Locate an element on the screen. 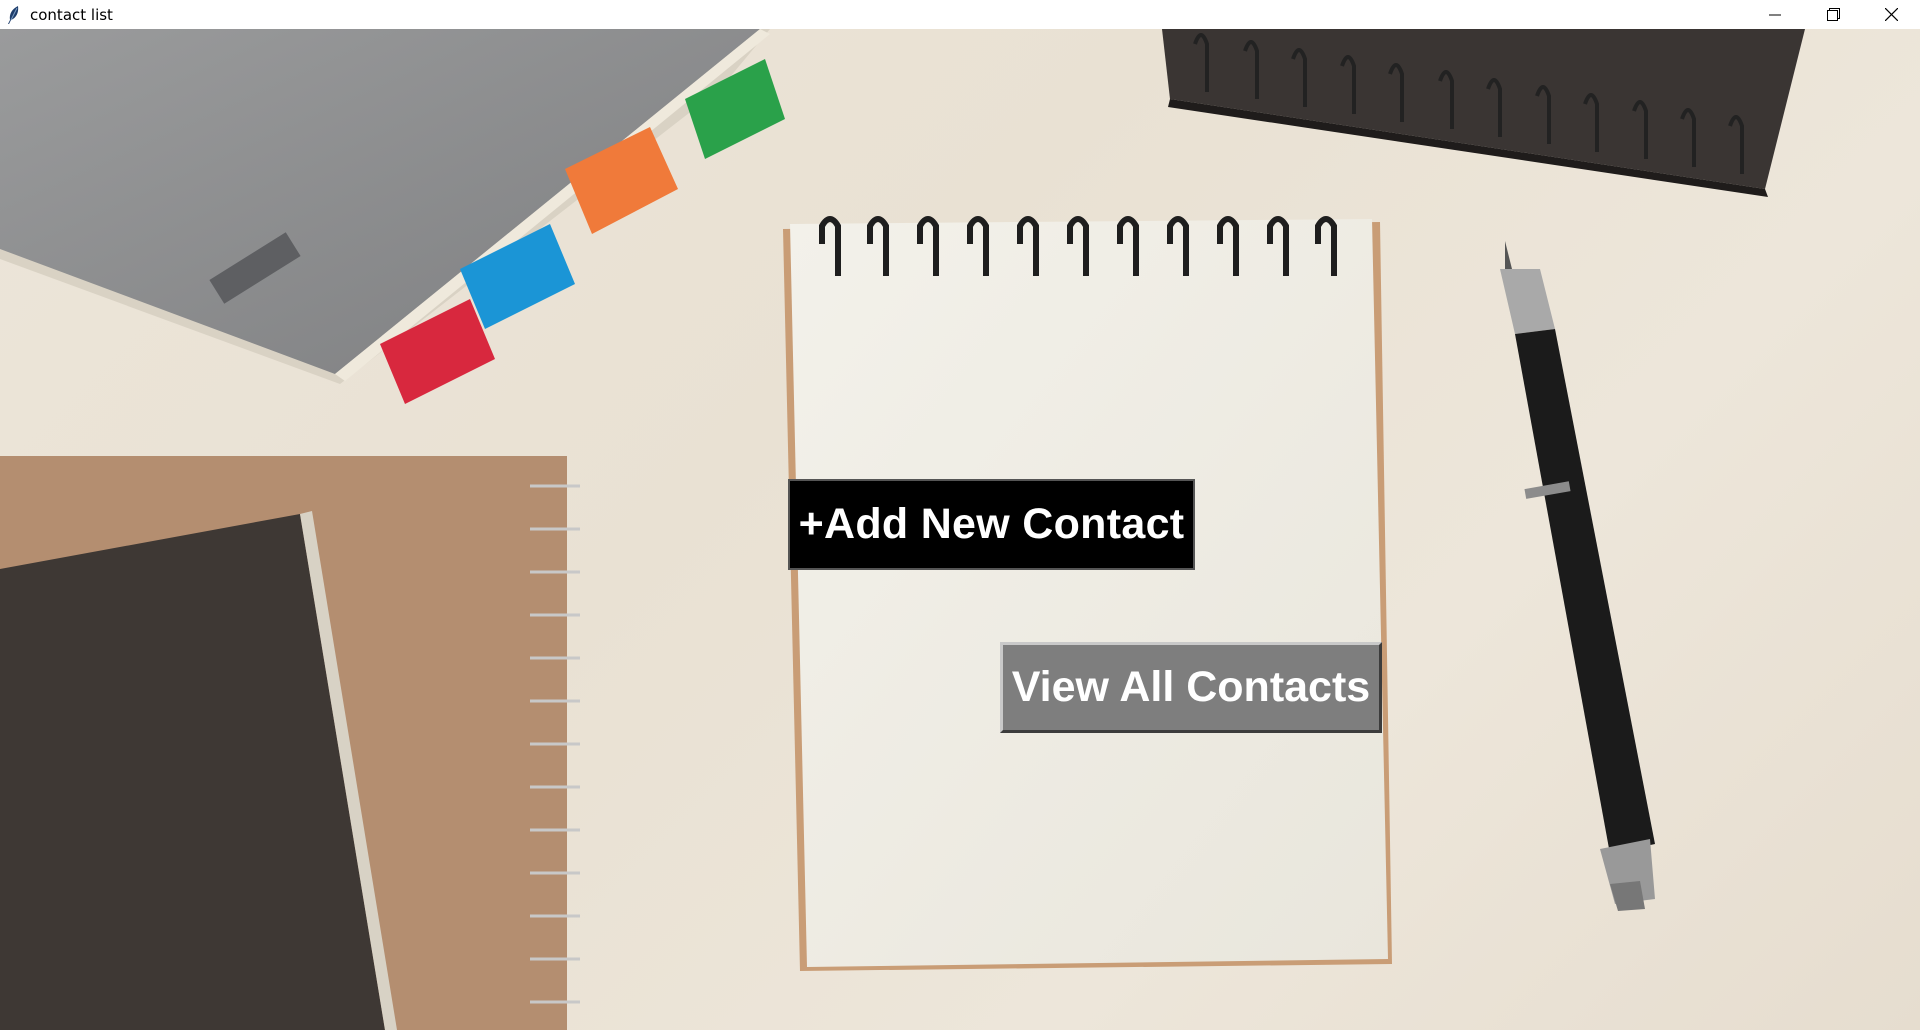 The height and width of the screenshot is (1030, 1920). dark-notebook-top is located at coordinates (1483, 113).